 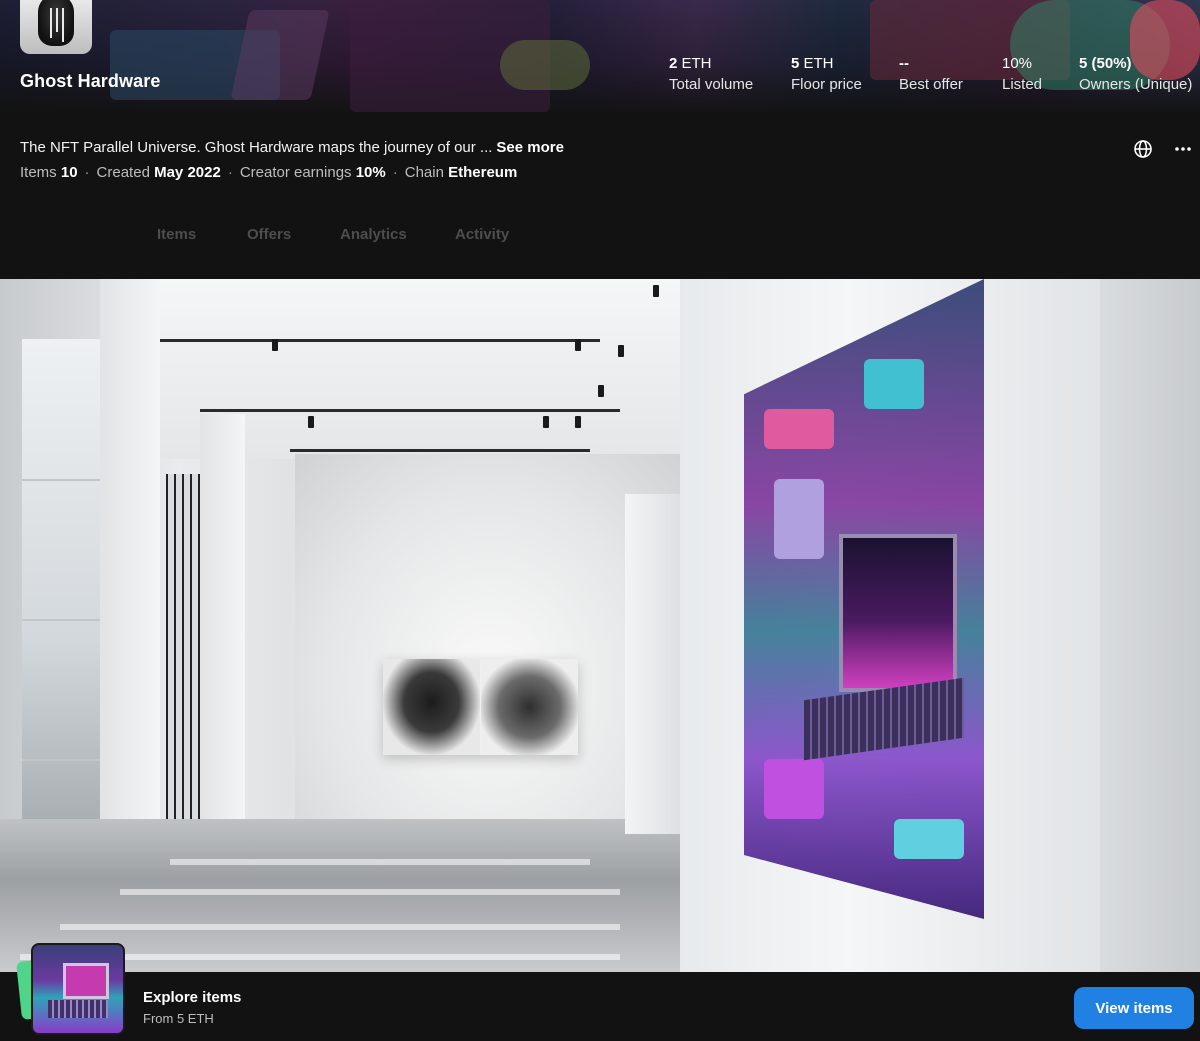 I want to click on stat-best-offer: -- Best offer, so click(x=931, y=74).